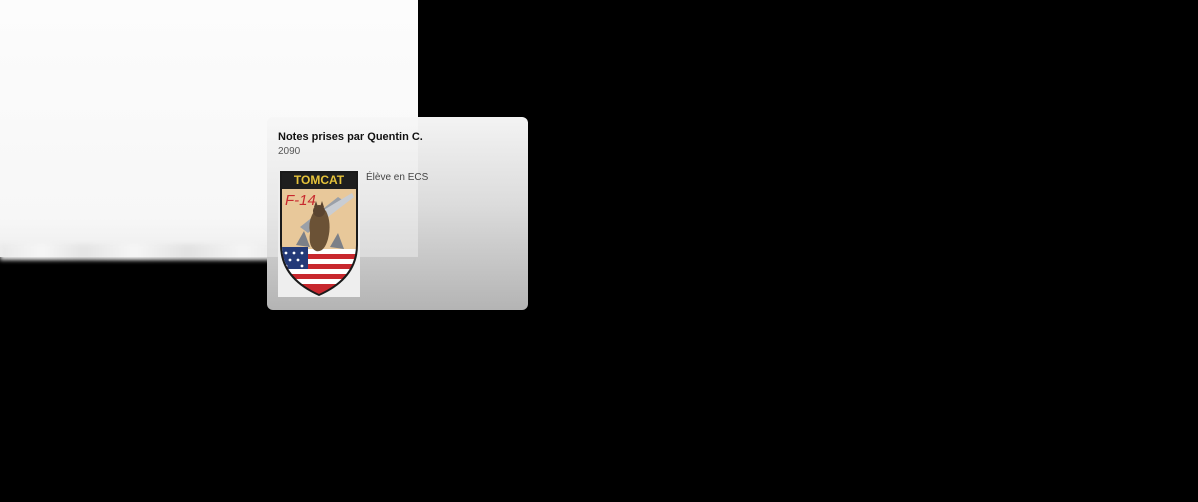 The height and width of the screenshot is (502, 1198). What do you see at coordinates (350, 137) in the screenshot?
I see `card-title: Notes prises par Quentin C.` at bounding box center [350, 137].